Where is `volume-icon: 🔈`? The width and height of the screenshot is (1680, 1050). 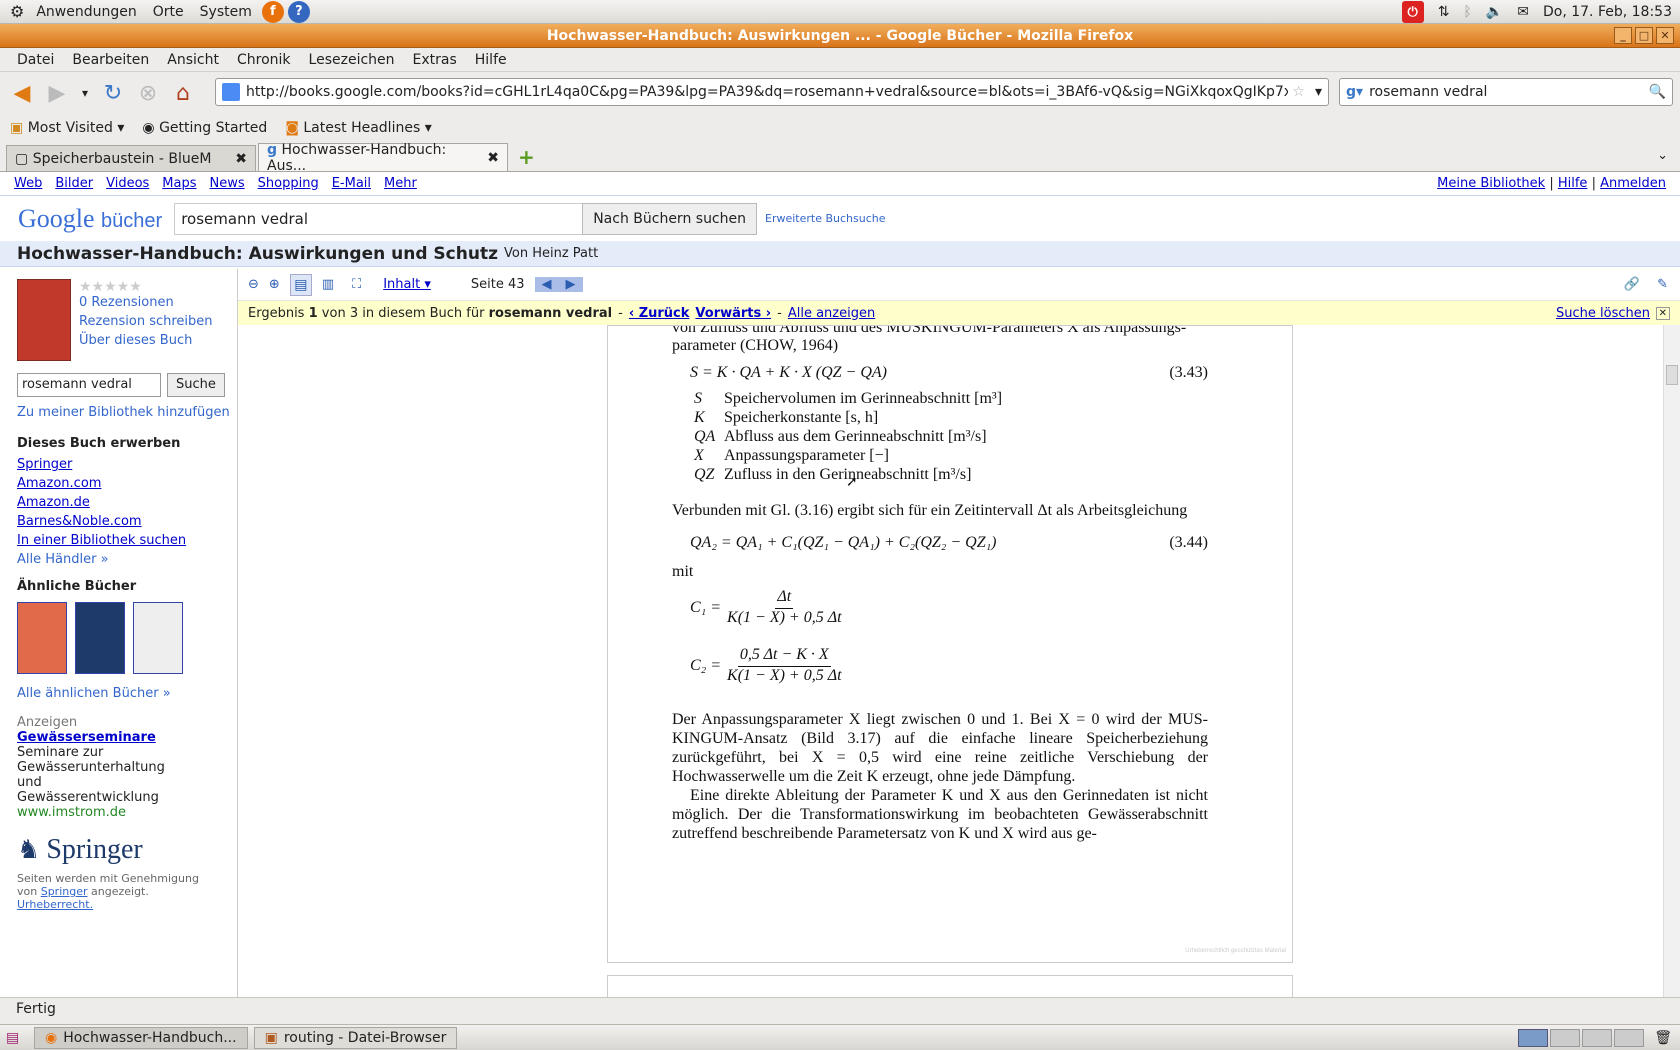
volume-icon: 🔈 is located at coordinates (1494, 12).